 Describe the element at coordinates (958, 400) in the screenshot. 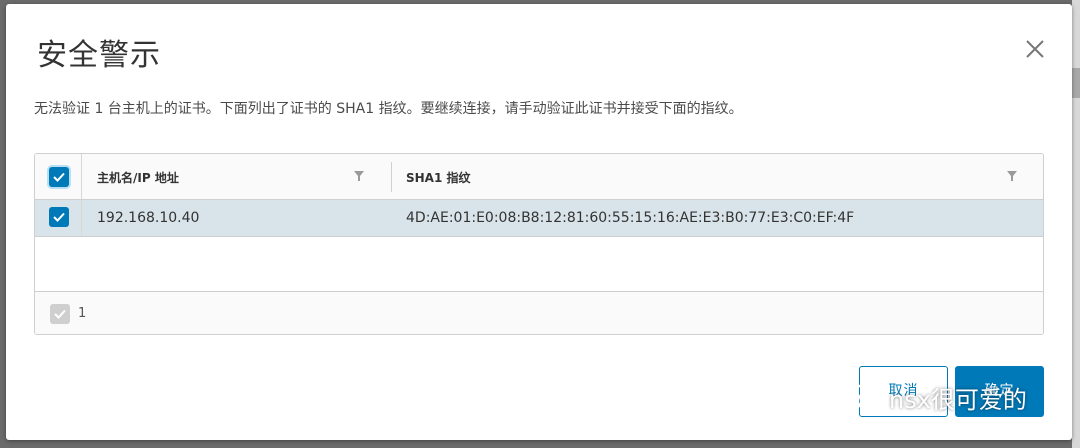

I see `watermark-text: nsx很可爱的` at that location.